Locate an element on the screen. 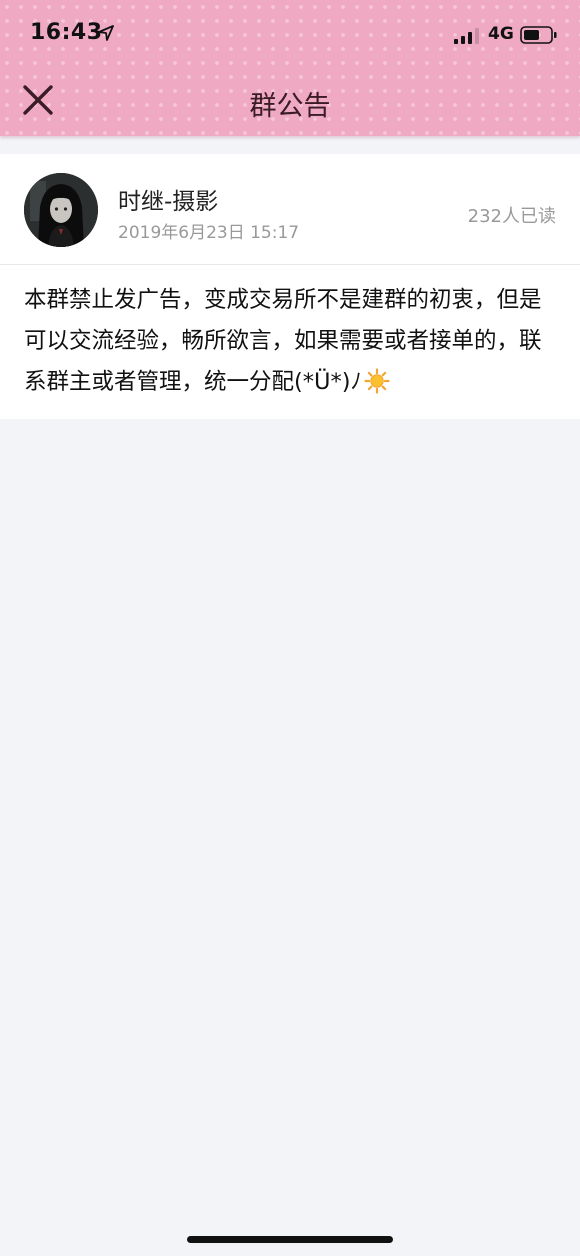 The height and width of the screenshot is (1256, 580). sun-icon is located at coordinates (377, 381).